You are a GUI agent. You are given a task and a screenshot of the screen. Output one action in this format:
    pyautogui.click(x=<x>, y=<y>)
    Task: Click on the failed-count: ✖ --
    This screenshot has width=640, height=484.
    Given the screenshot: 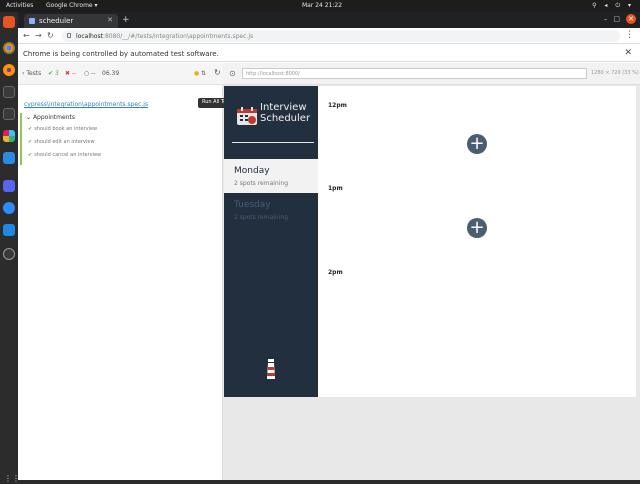 What is the action you would take?
    pyautogui.click(x=71, y=73)
    